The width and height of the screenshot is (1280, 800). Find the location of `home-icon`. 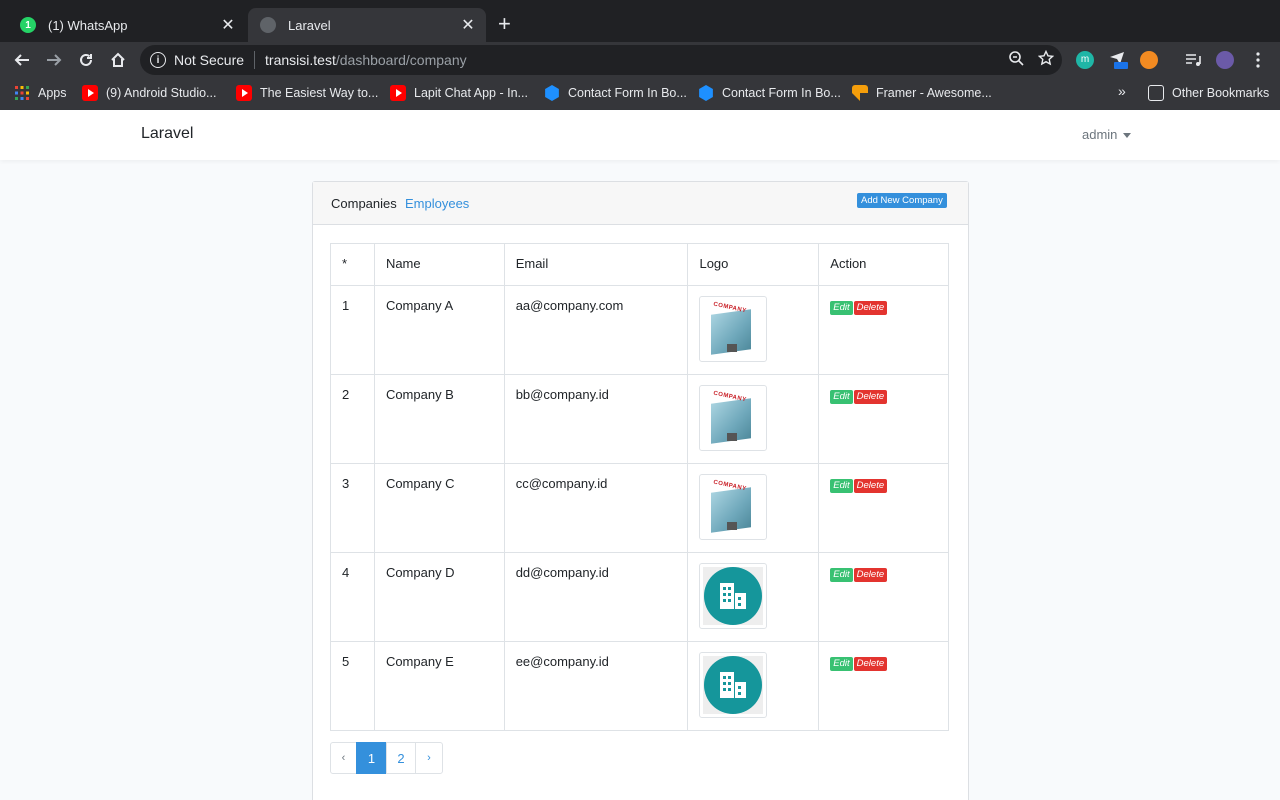

home-icon is located at coordinates (118, 60).